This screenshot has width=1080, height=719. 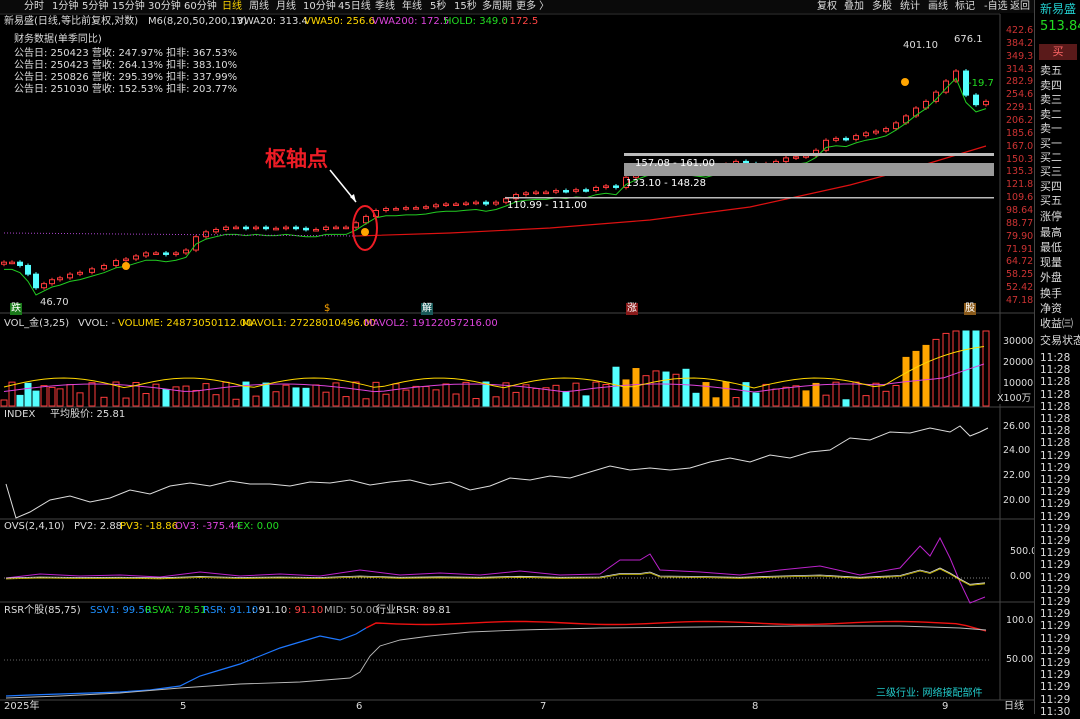 What do you see at coordinates (1020, 133) in the screenshot?
I see `price-tick: 185.6` at bounding box center [1020, 133].